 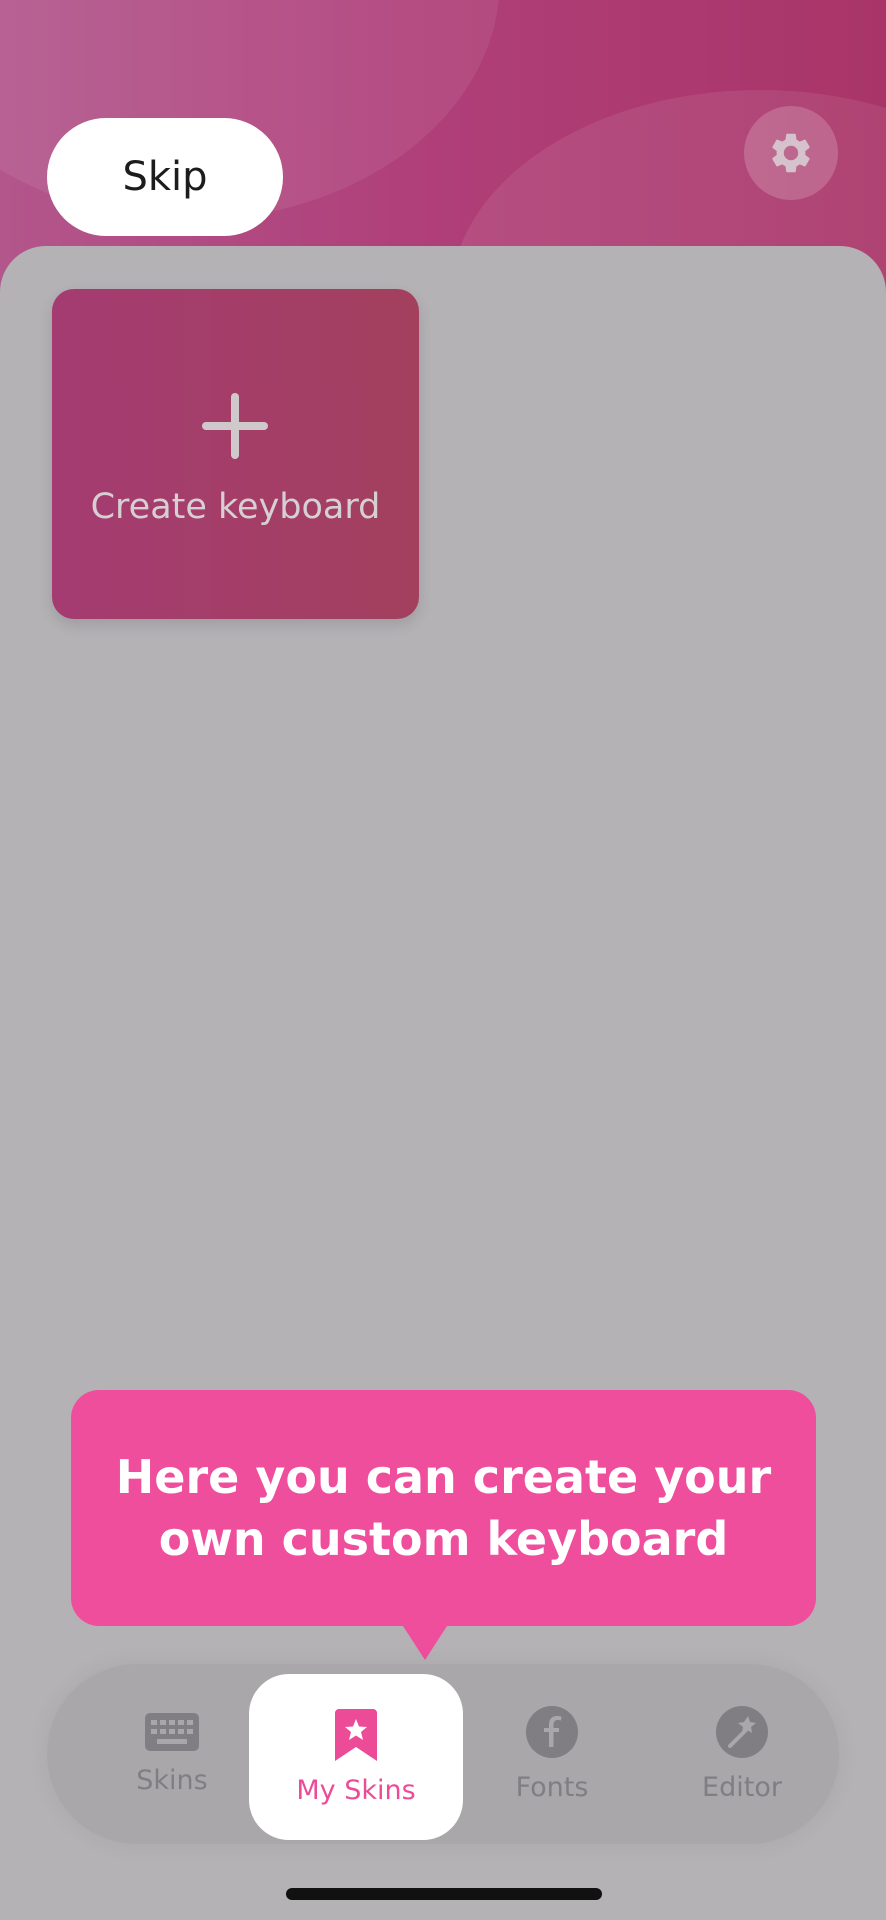 I want to click on tab-my-skins-label: My Skins, so click(x=356, y=1790).